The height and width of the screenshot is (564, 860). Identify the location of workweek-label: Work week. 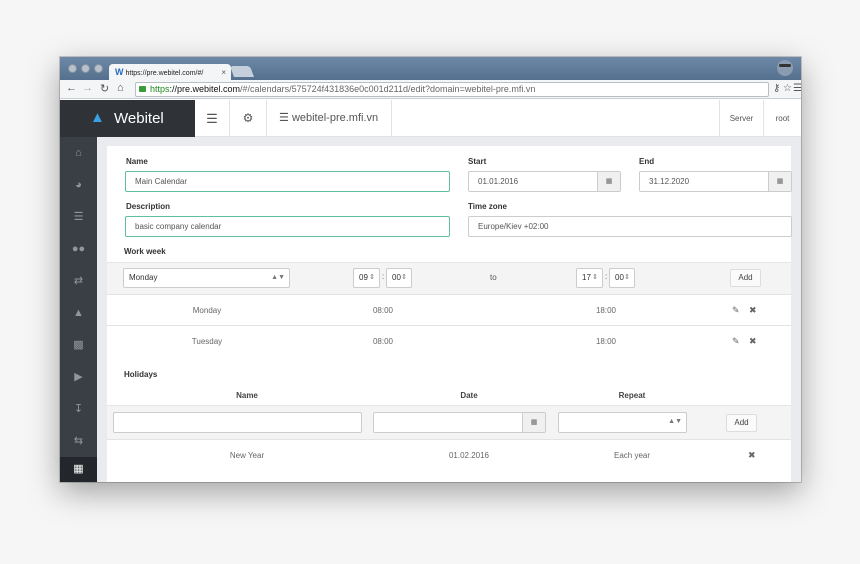
(145, 251).